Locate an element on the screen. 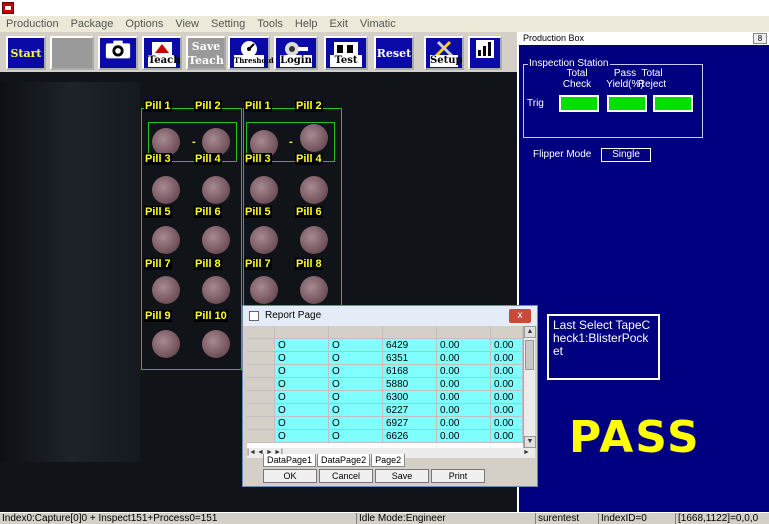 This screenshot has width=769, height=524. reset-button: Reset is located at coordinates (394, 53).